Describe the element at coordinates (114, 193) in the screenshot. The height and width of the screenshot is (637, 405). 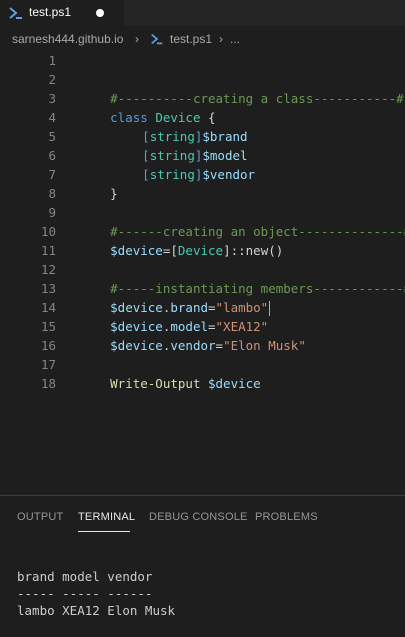
I see `code-line-7: }` at that location.